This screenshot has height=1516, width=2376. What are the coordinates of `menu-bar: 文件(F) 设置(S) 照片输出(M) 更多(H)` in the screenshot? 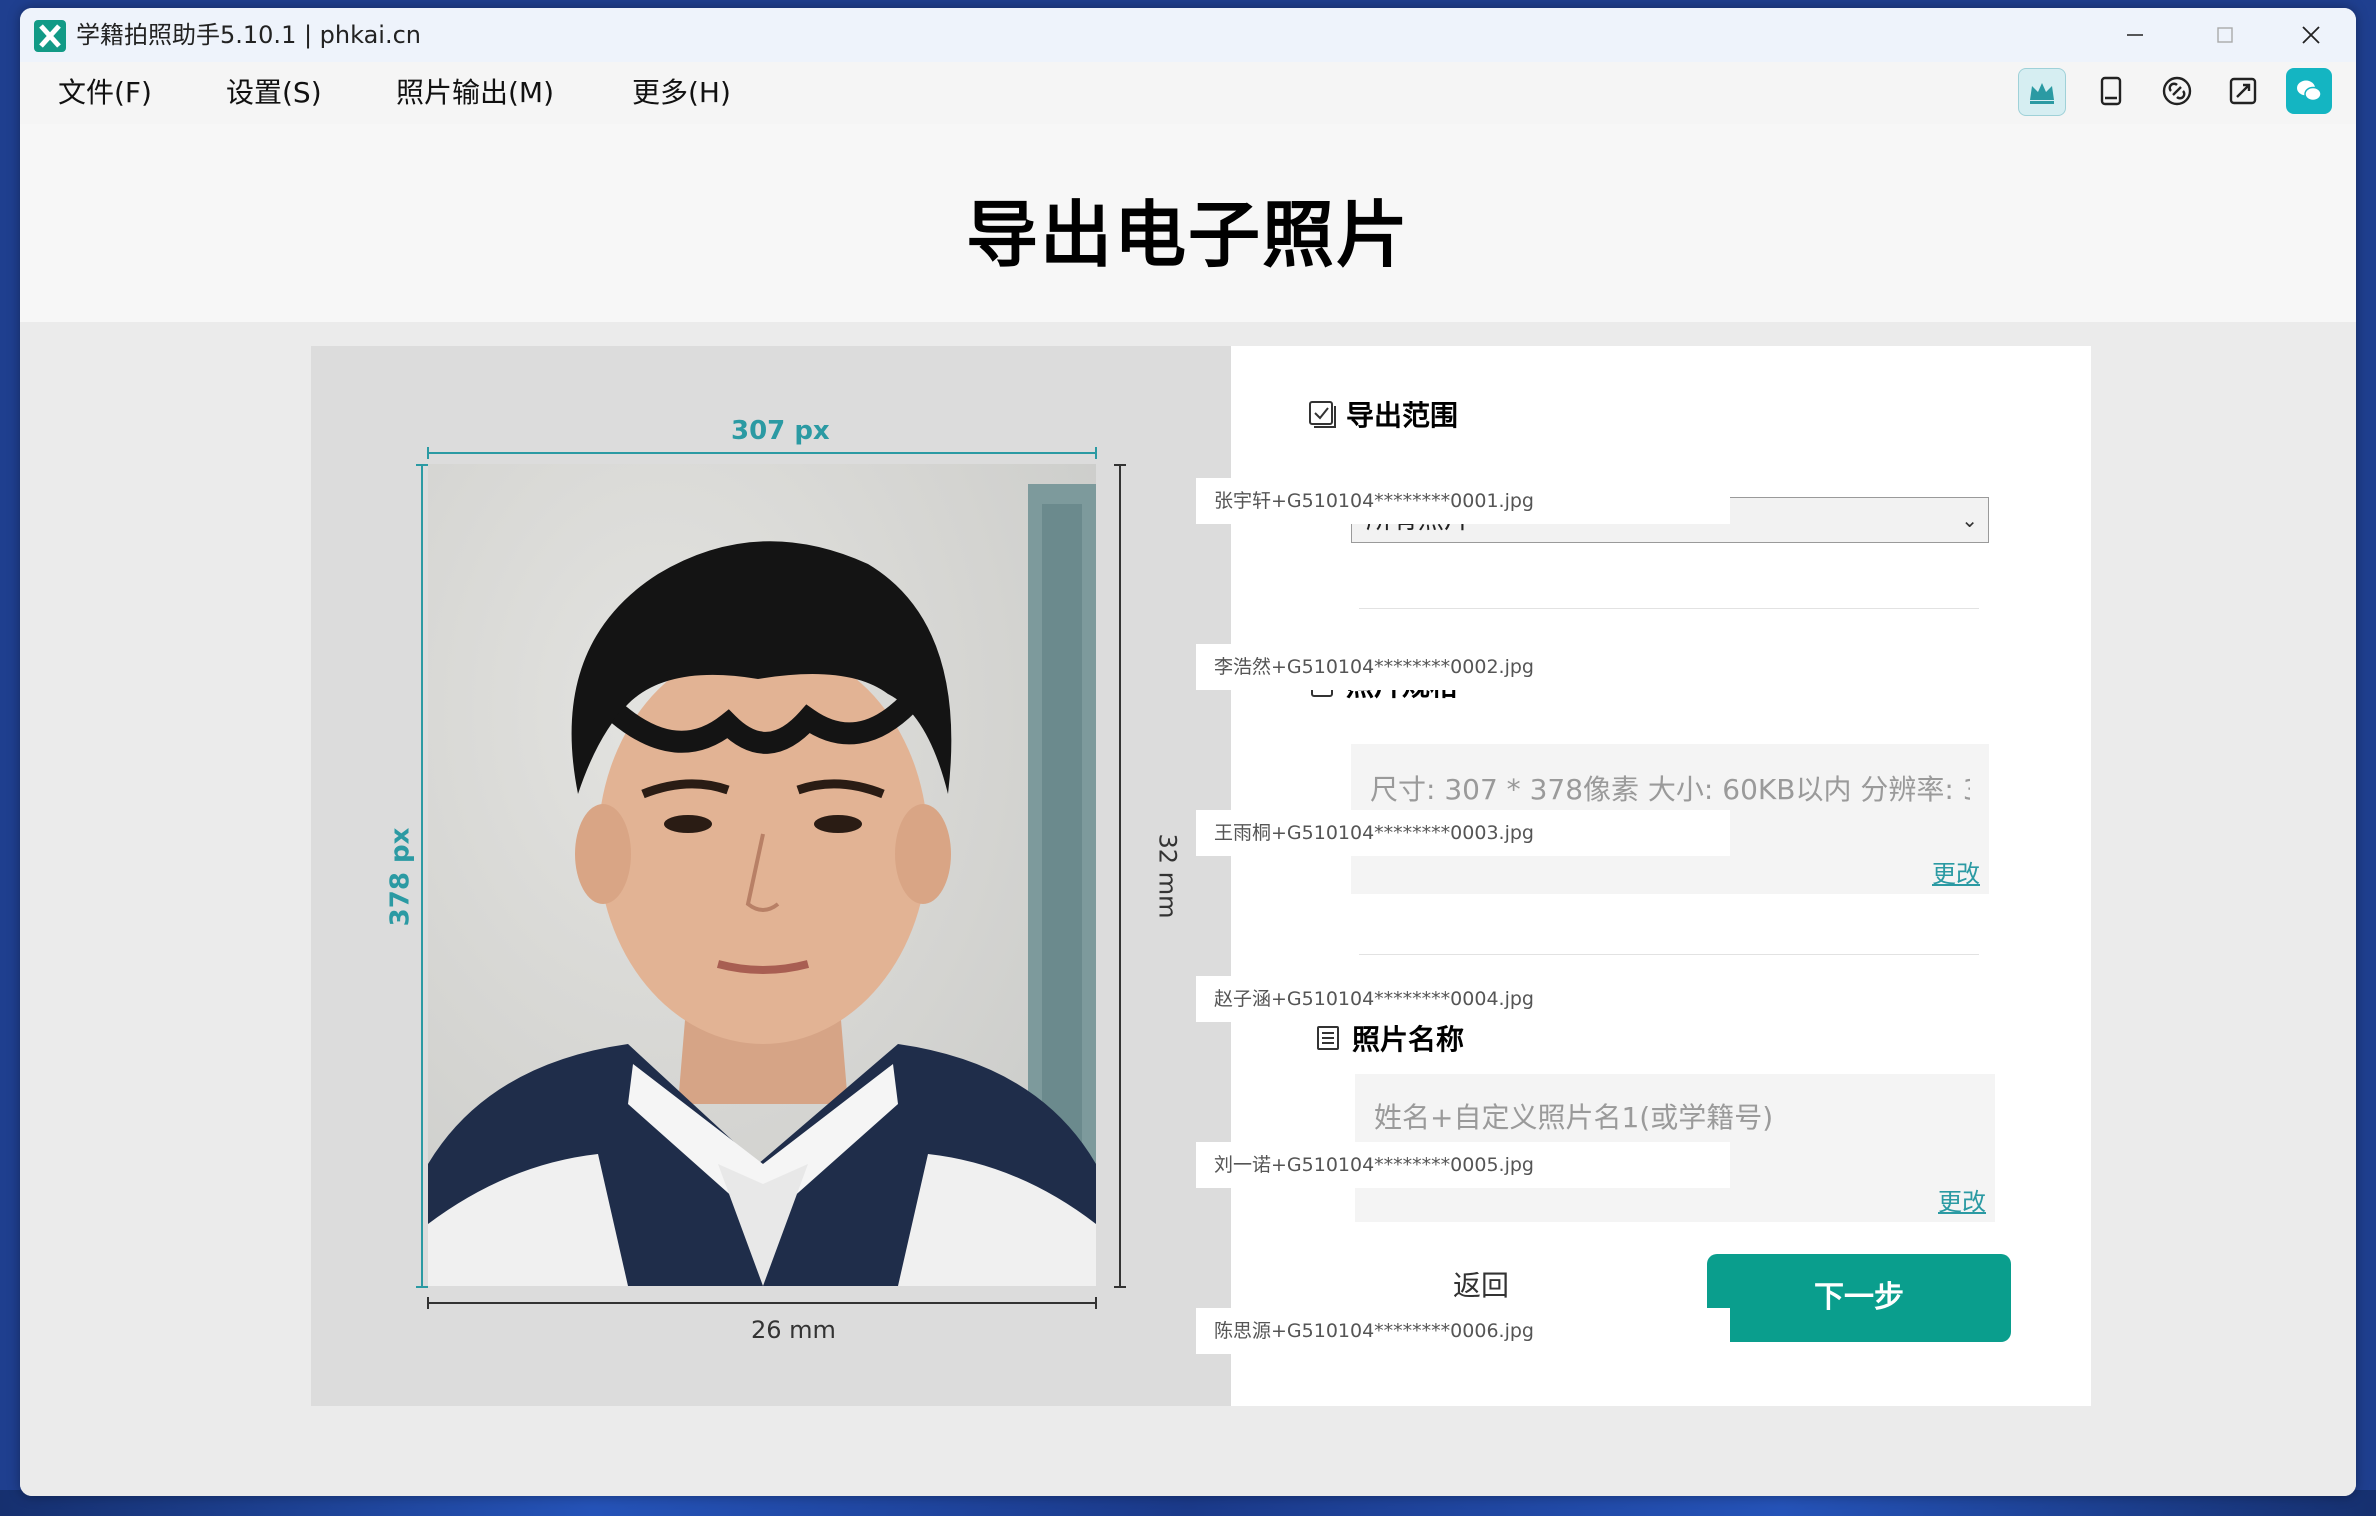 It's located at (1188, 93).